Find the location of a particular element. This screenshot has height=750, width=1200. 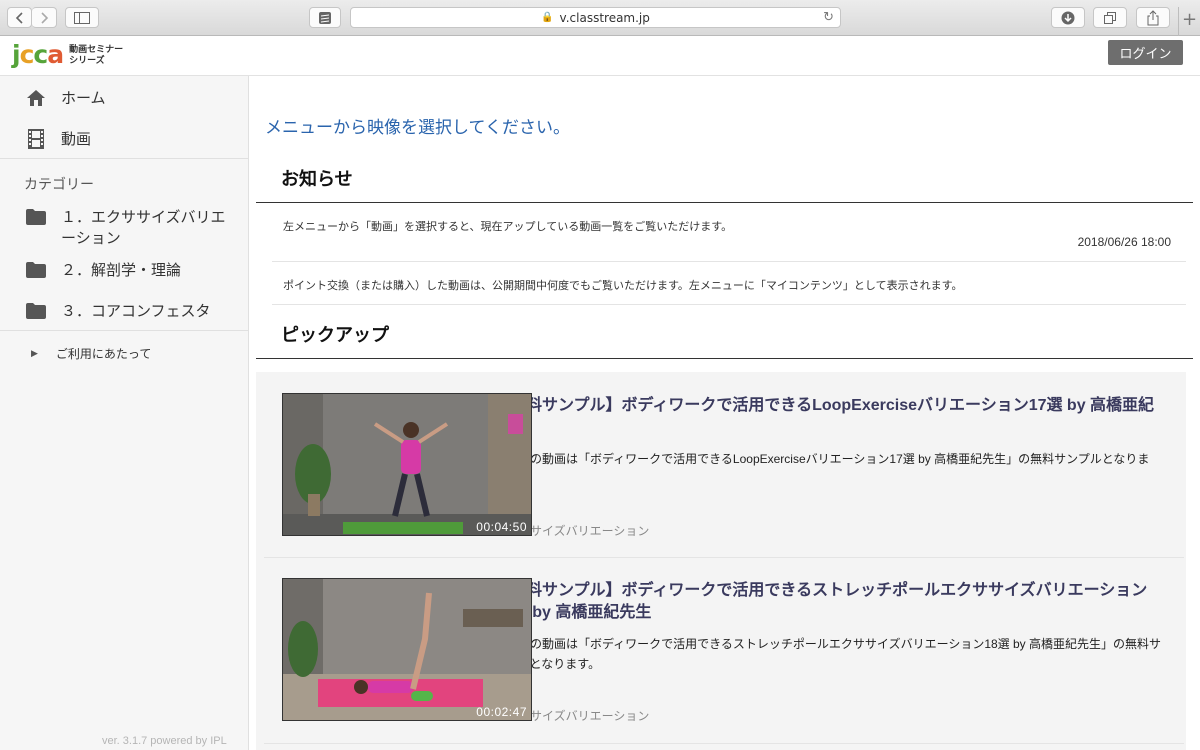

sidebar-item-label: ３．コアコンフェスタ is located at coordinates (136, 311).